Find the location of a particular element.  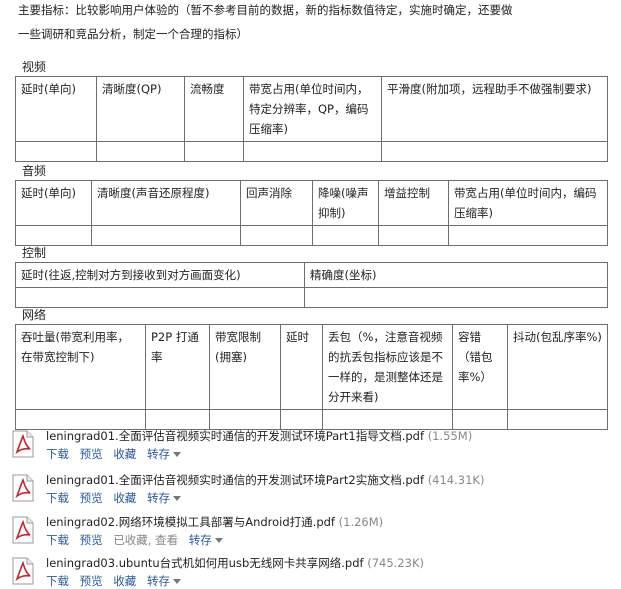

table-header-cell: 回声消除 is located at coordinates (276, 203).